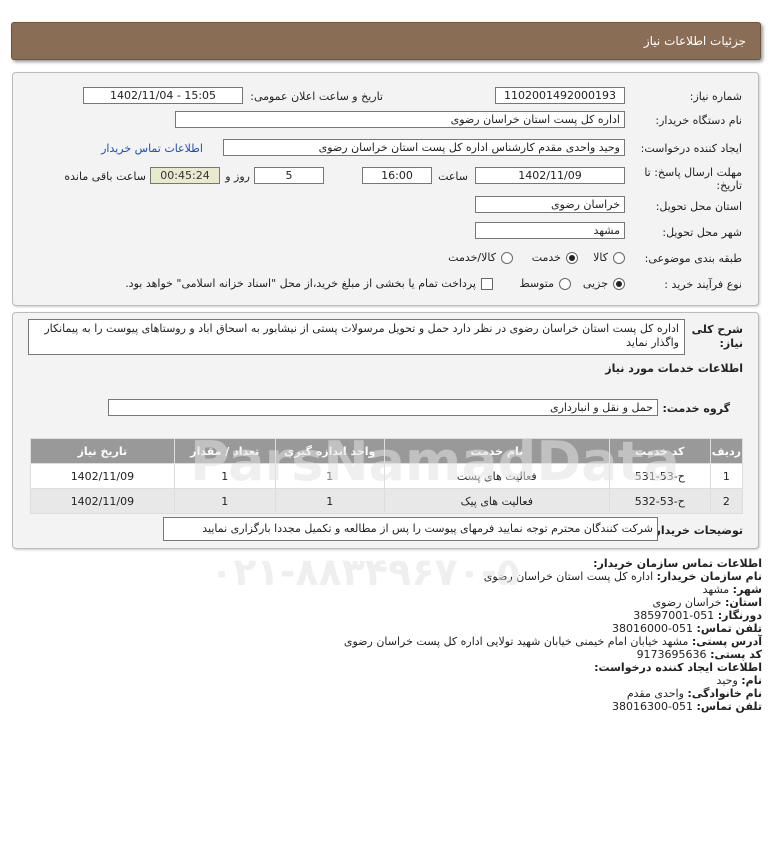  Describe the element at coordinates (687, 628) in the screenshot. I see `contact-phone: تلفن تماس: 051-38016000` at that location.